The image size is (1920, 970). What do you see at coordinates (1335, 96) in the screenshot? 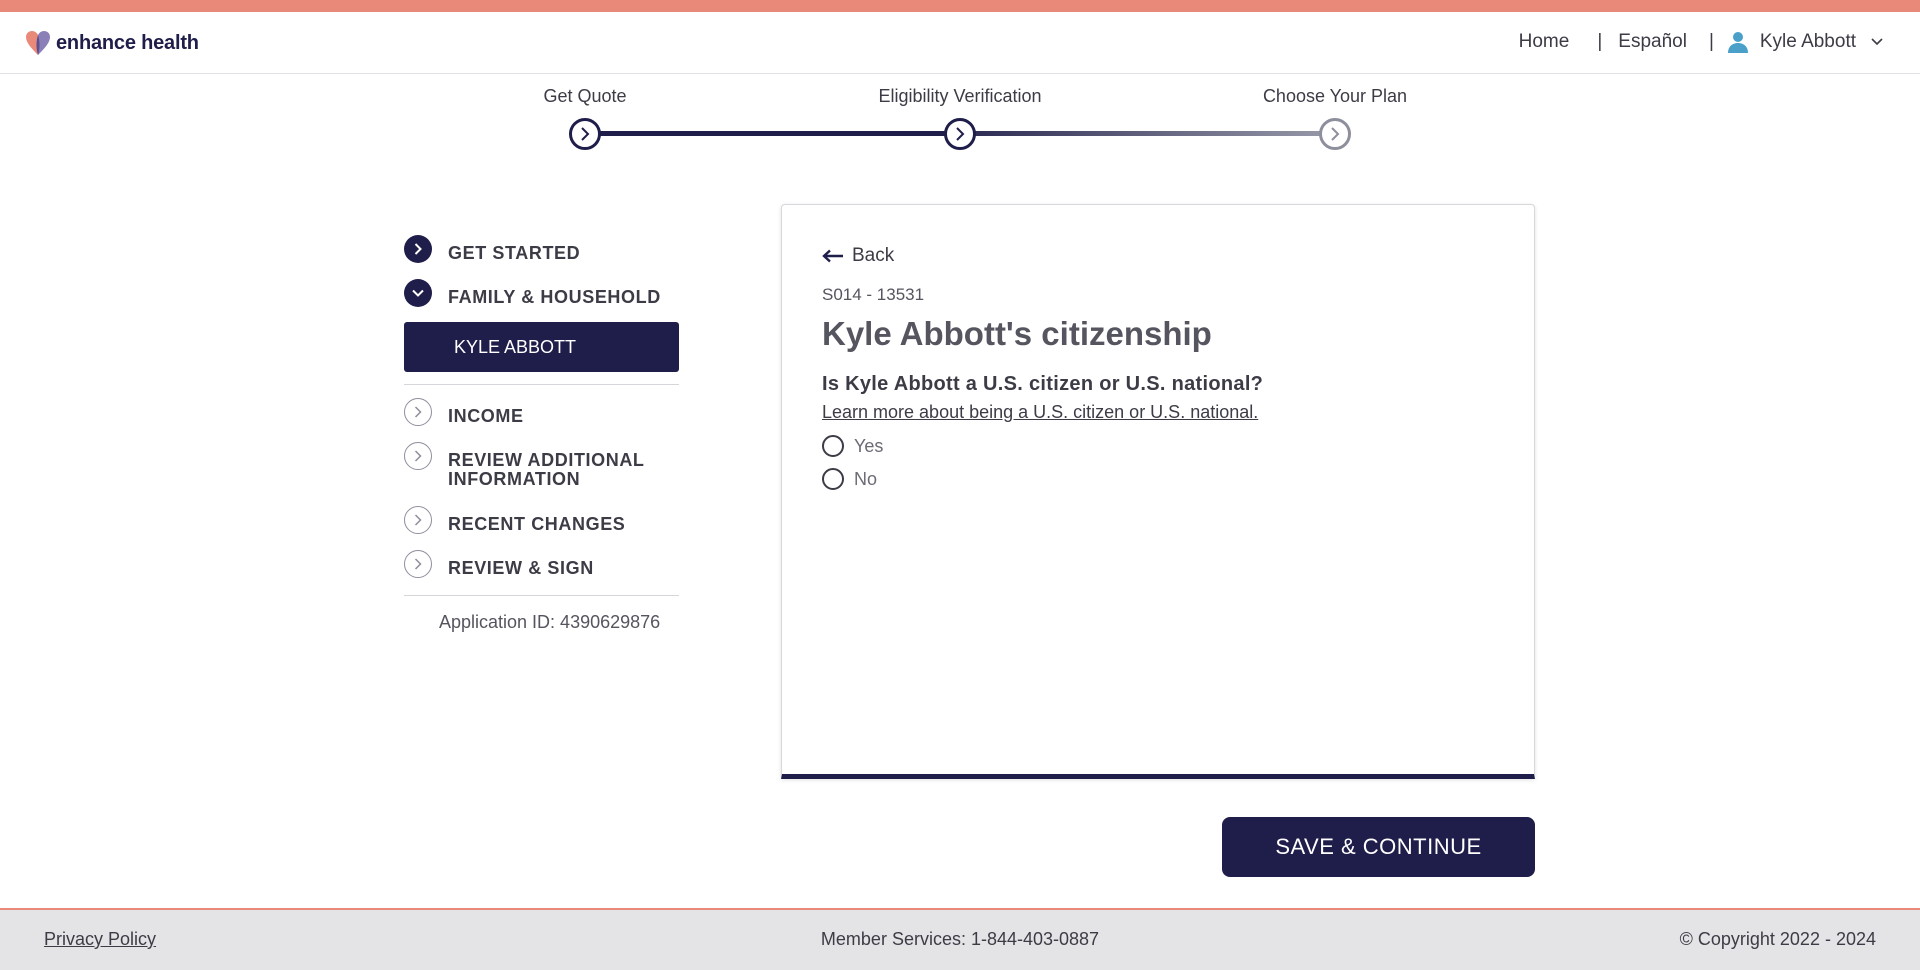
I see `tracker-step-label: Choose Your Plan` at bounding box center [1335, 96].